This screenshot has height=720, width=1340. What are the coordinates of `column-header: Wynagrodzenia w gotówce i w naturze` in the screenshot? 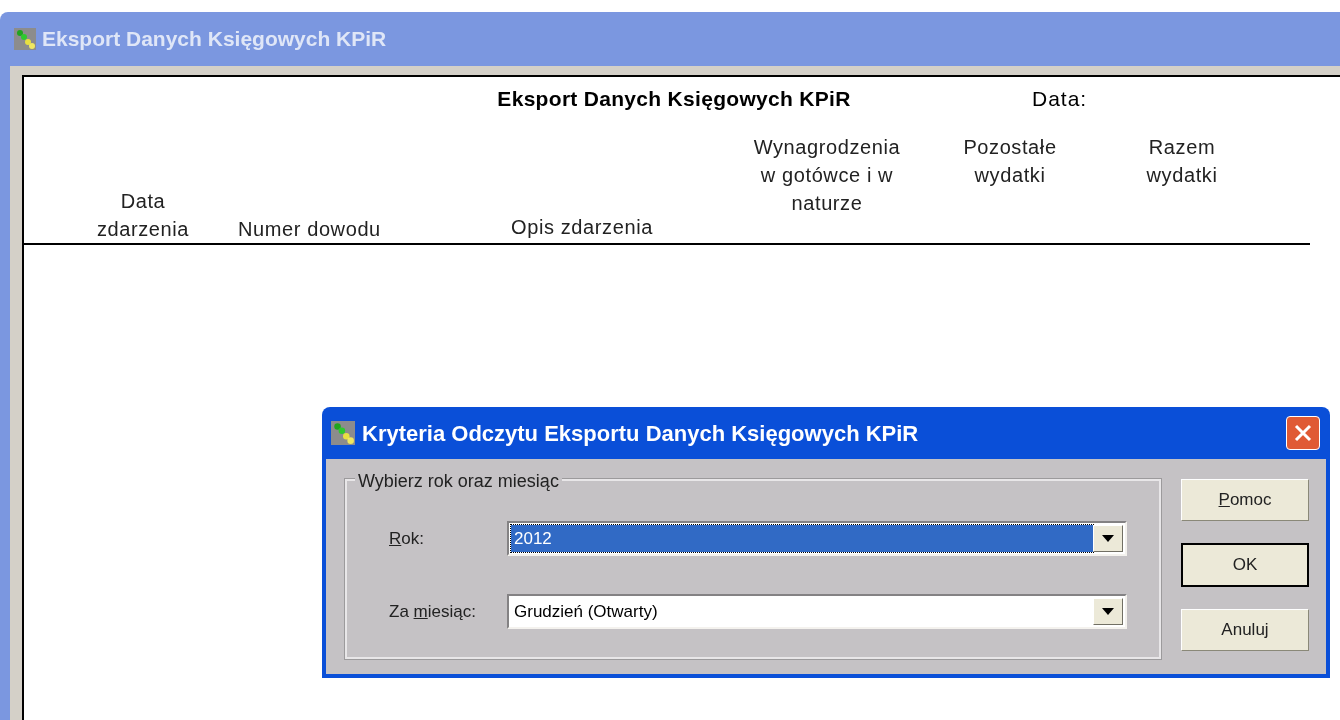 It's located at (827, 175).